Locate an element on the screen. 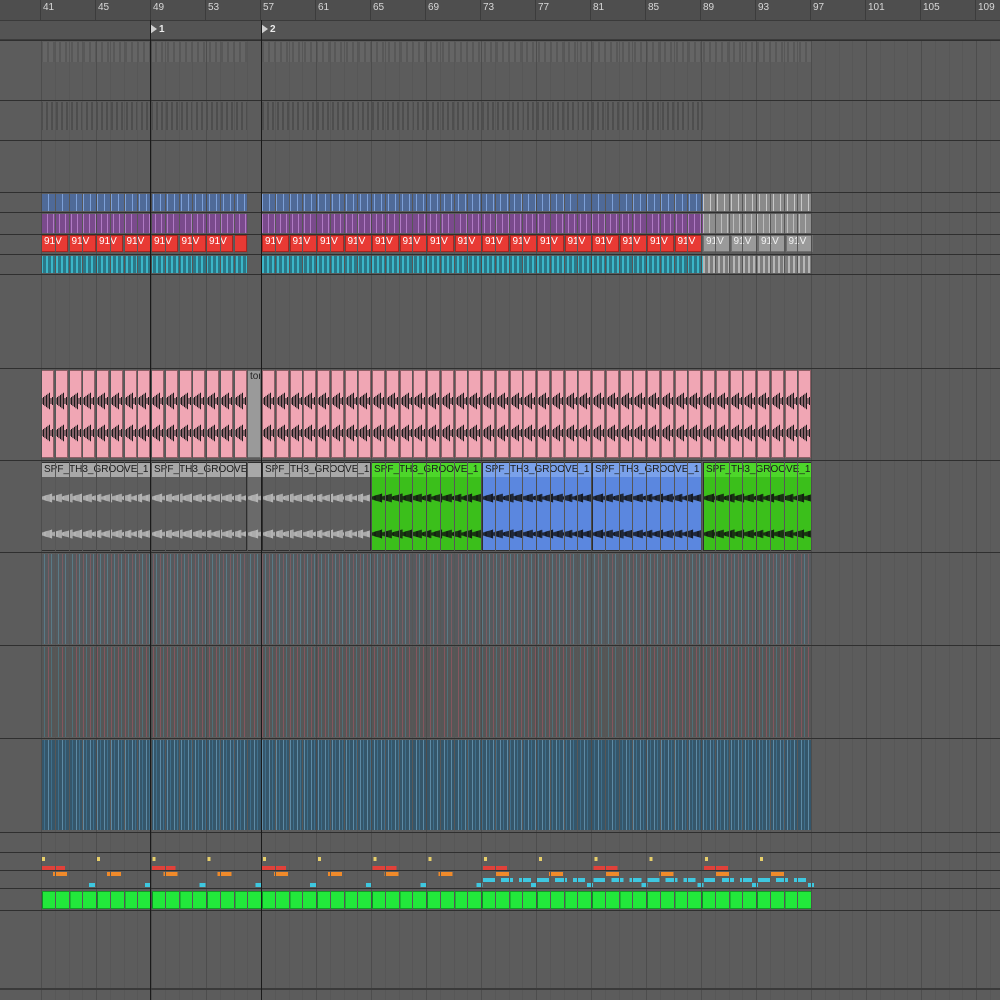 The width and height of the screenshot is (1000, 1000). beat-time-ruler: 41 45 49 53 57 61 65 69 73 77 81 85 89 93 97 101 105 109 is located at coordinates (500, 10).